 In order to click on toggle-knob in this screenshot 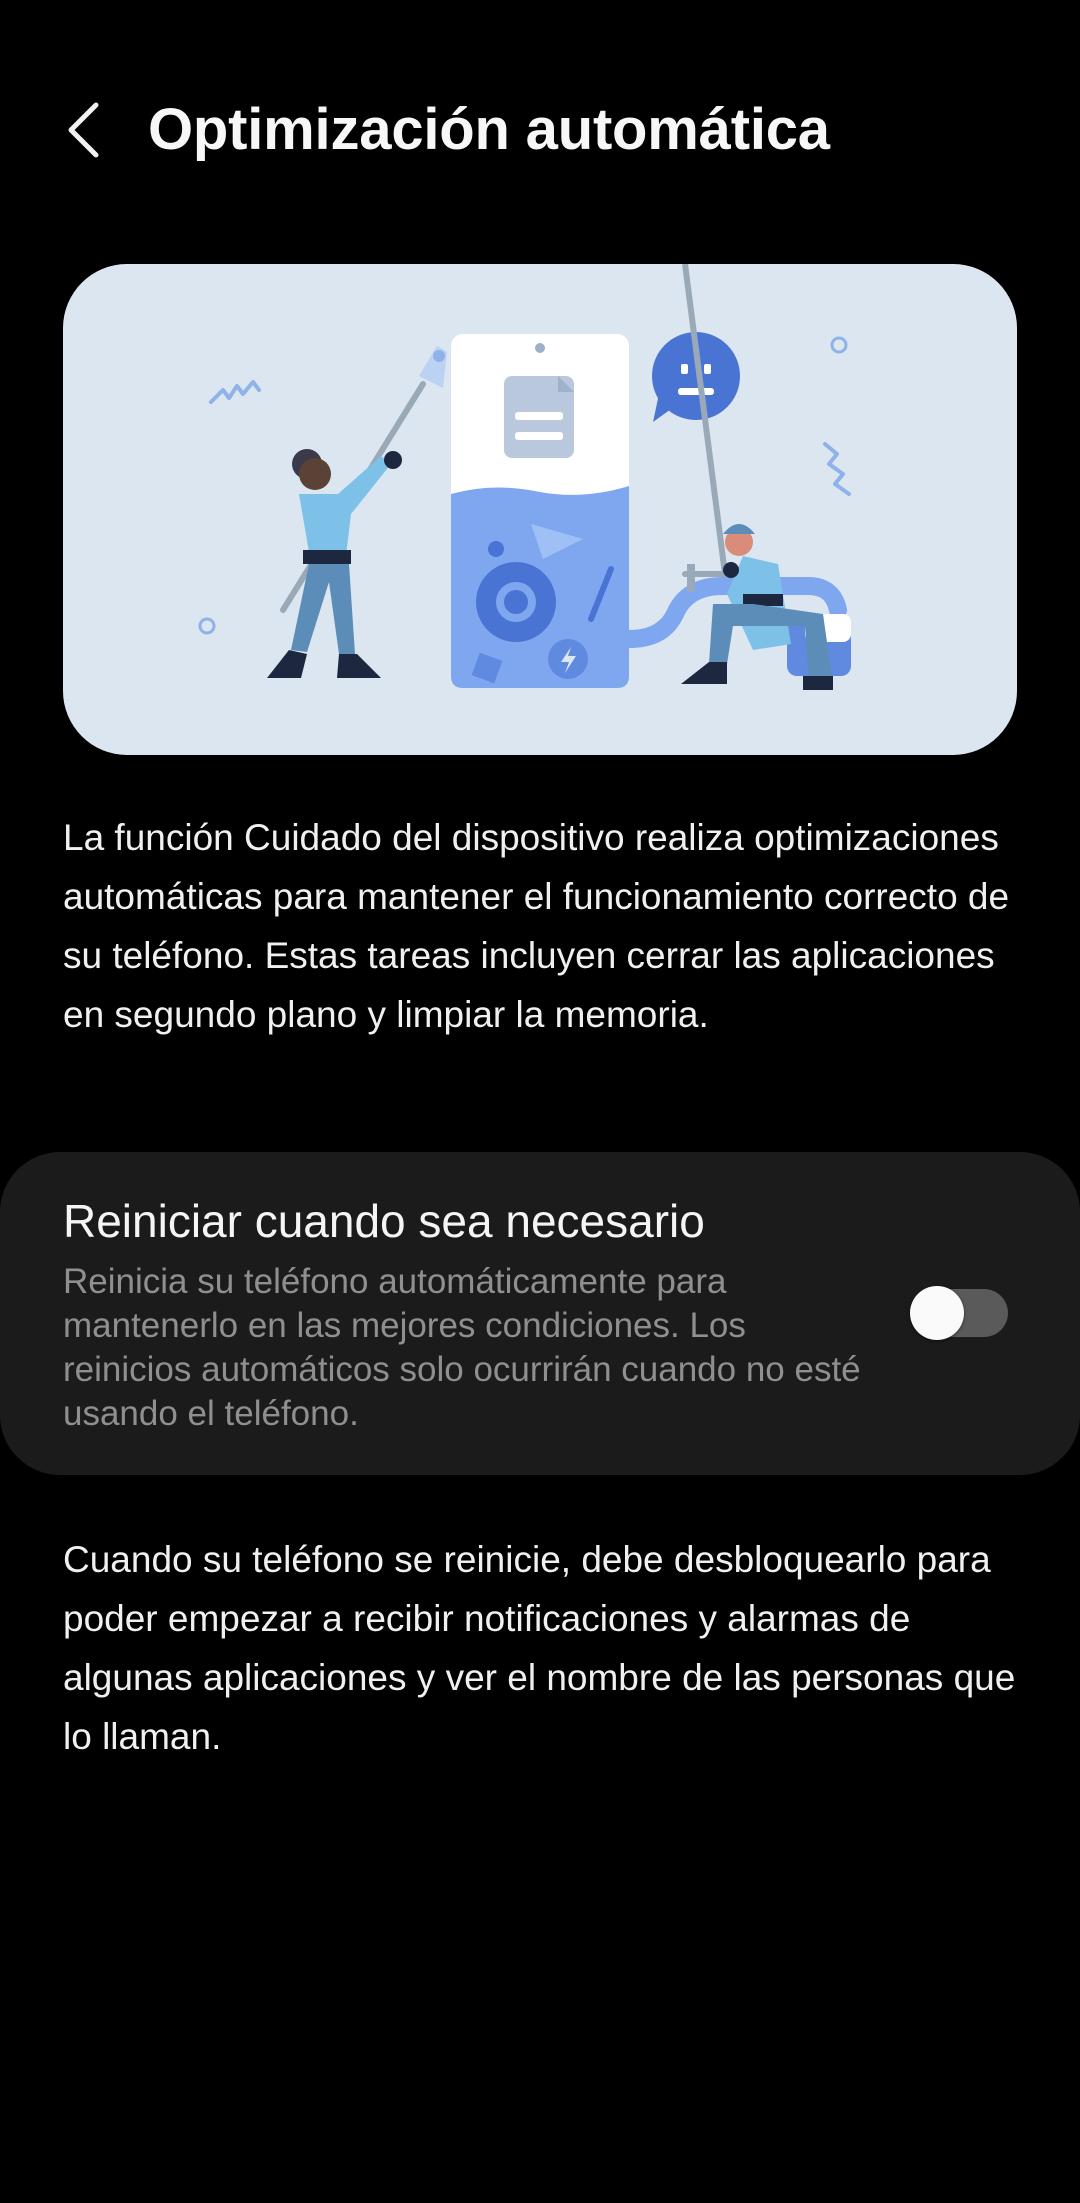, I will do `click(937, 1313)`.